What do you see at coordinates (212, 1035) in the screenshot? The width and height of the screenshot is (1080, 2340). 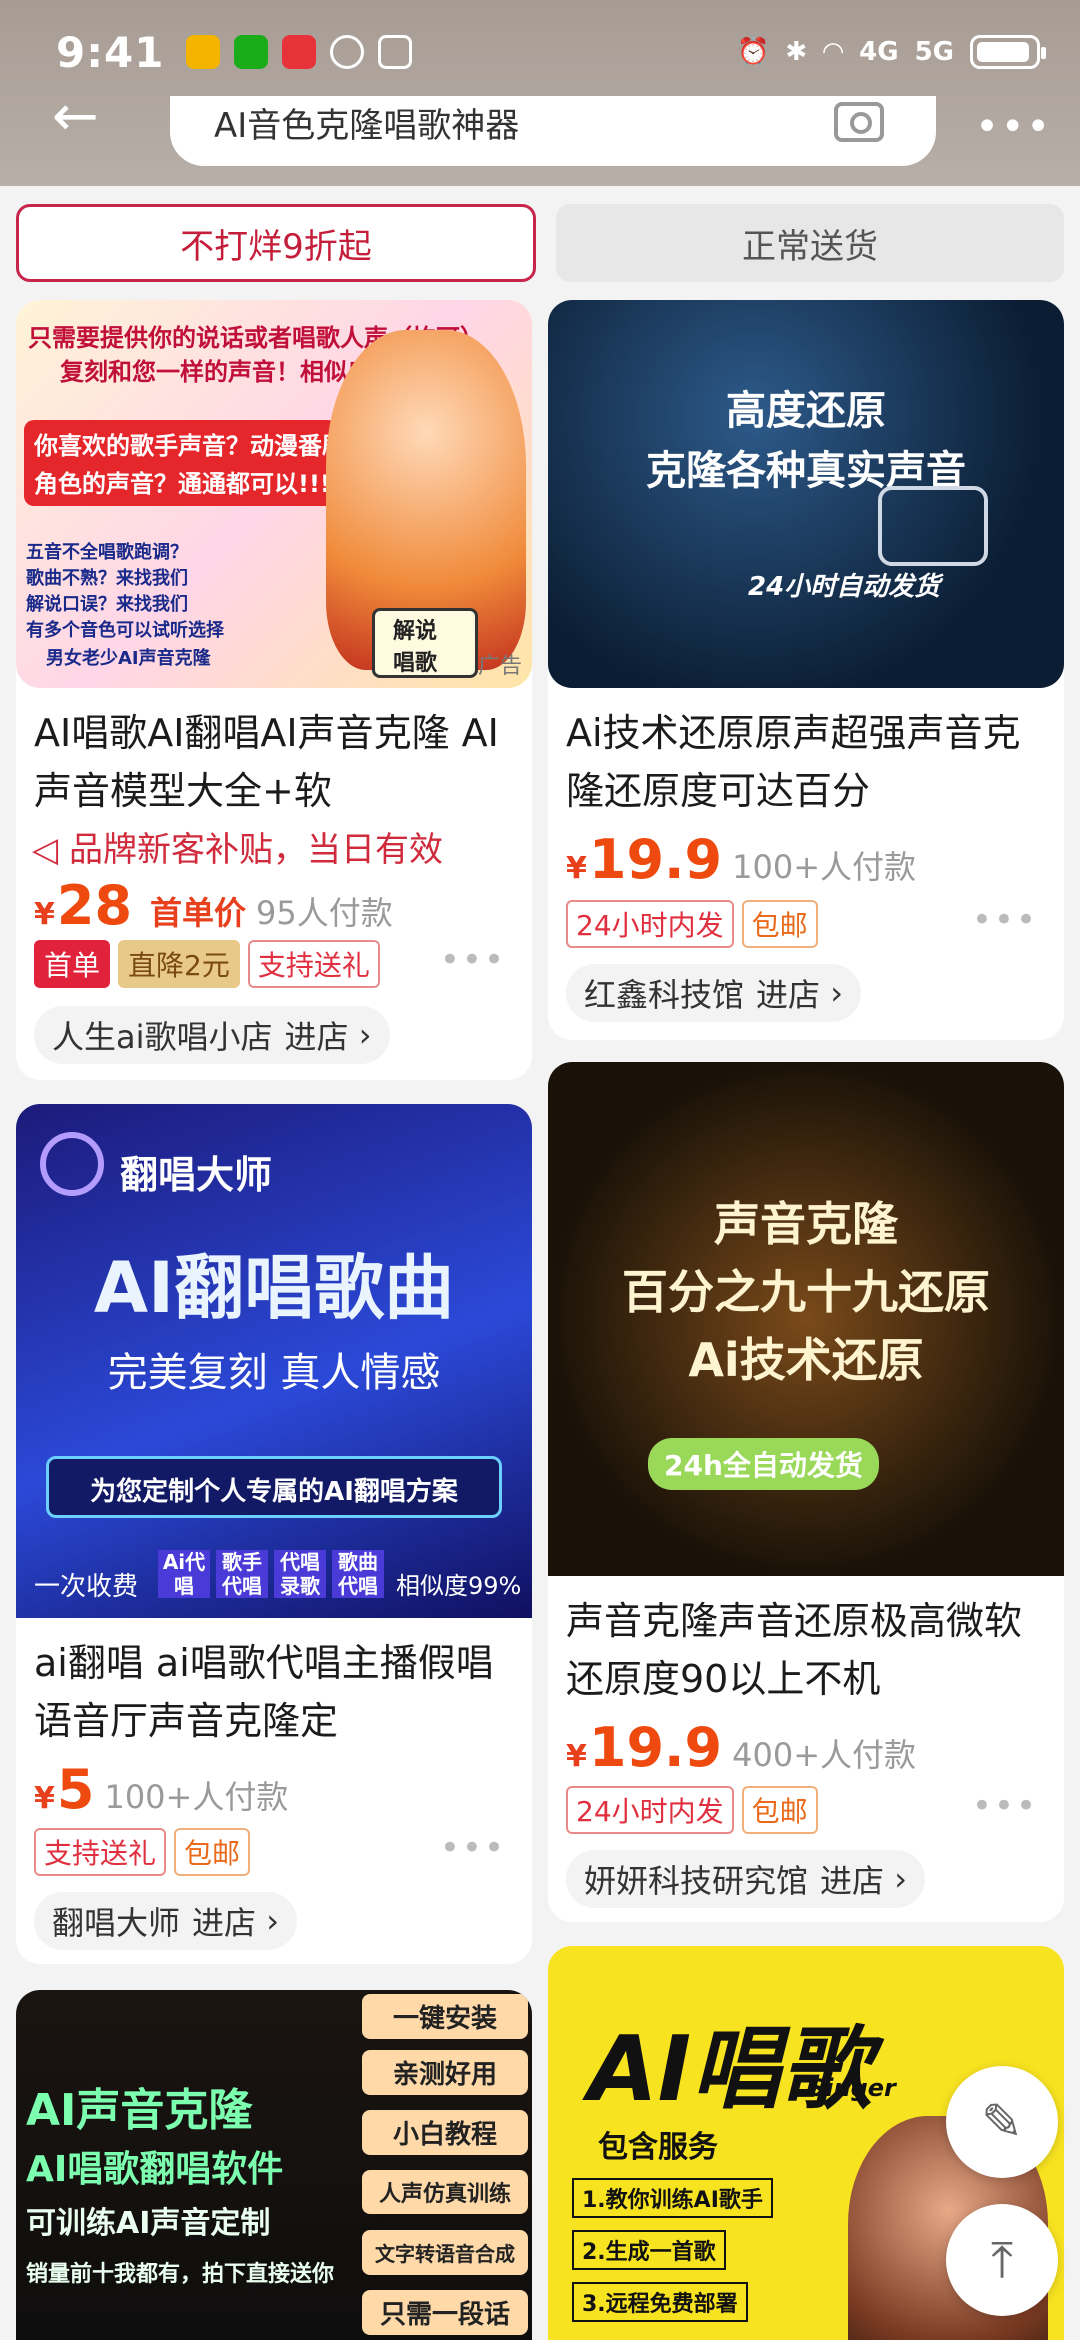 I see `shop-link: 人生ai歌唱小店 进店 ›` at bounding box center [212, 1035].